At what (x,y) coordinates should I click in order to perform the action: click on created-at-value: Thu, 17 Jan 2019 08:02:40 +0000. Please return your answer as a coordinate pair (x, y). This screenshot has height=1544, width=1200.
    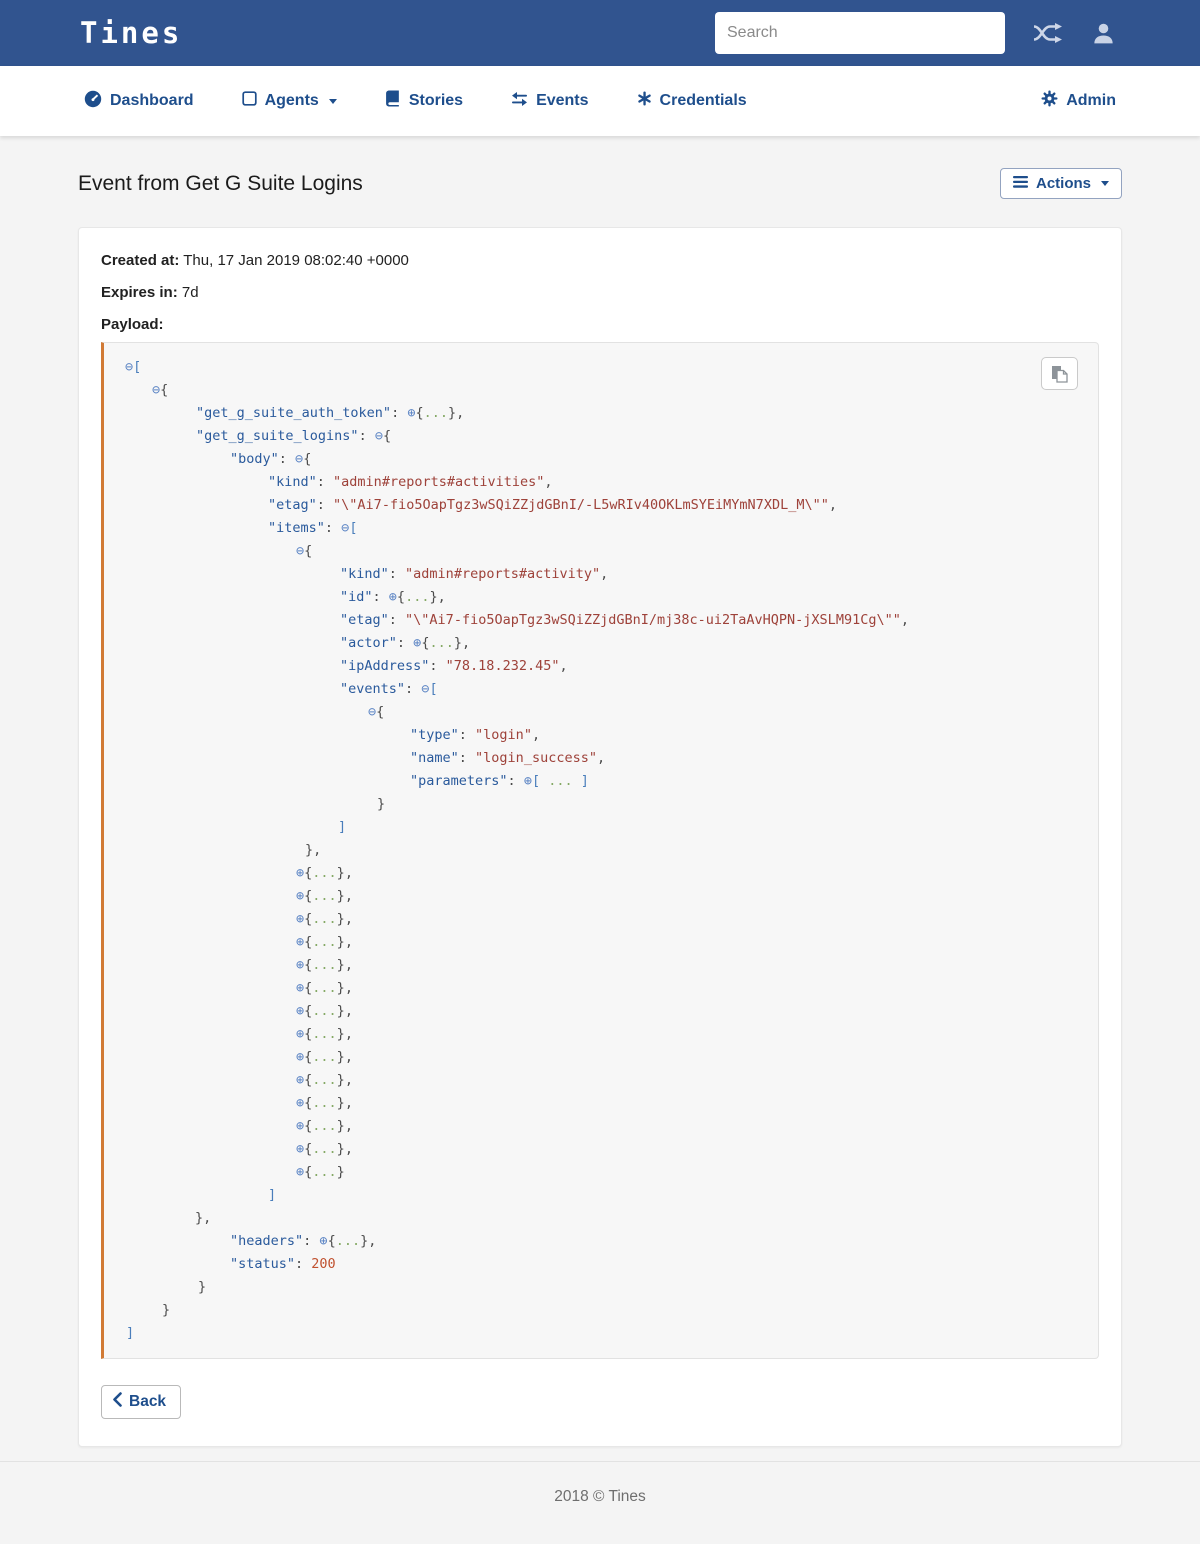
    Looking at the image, I should click on (296, 260).